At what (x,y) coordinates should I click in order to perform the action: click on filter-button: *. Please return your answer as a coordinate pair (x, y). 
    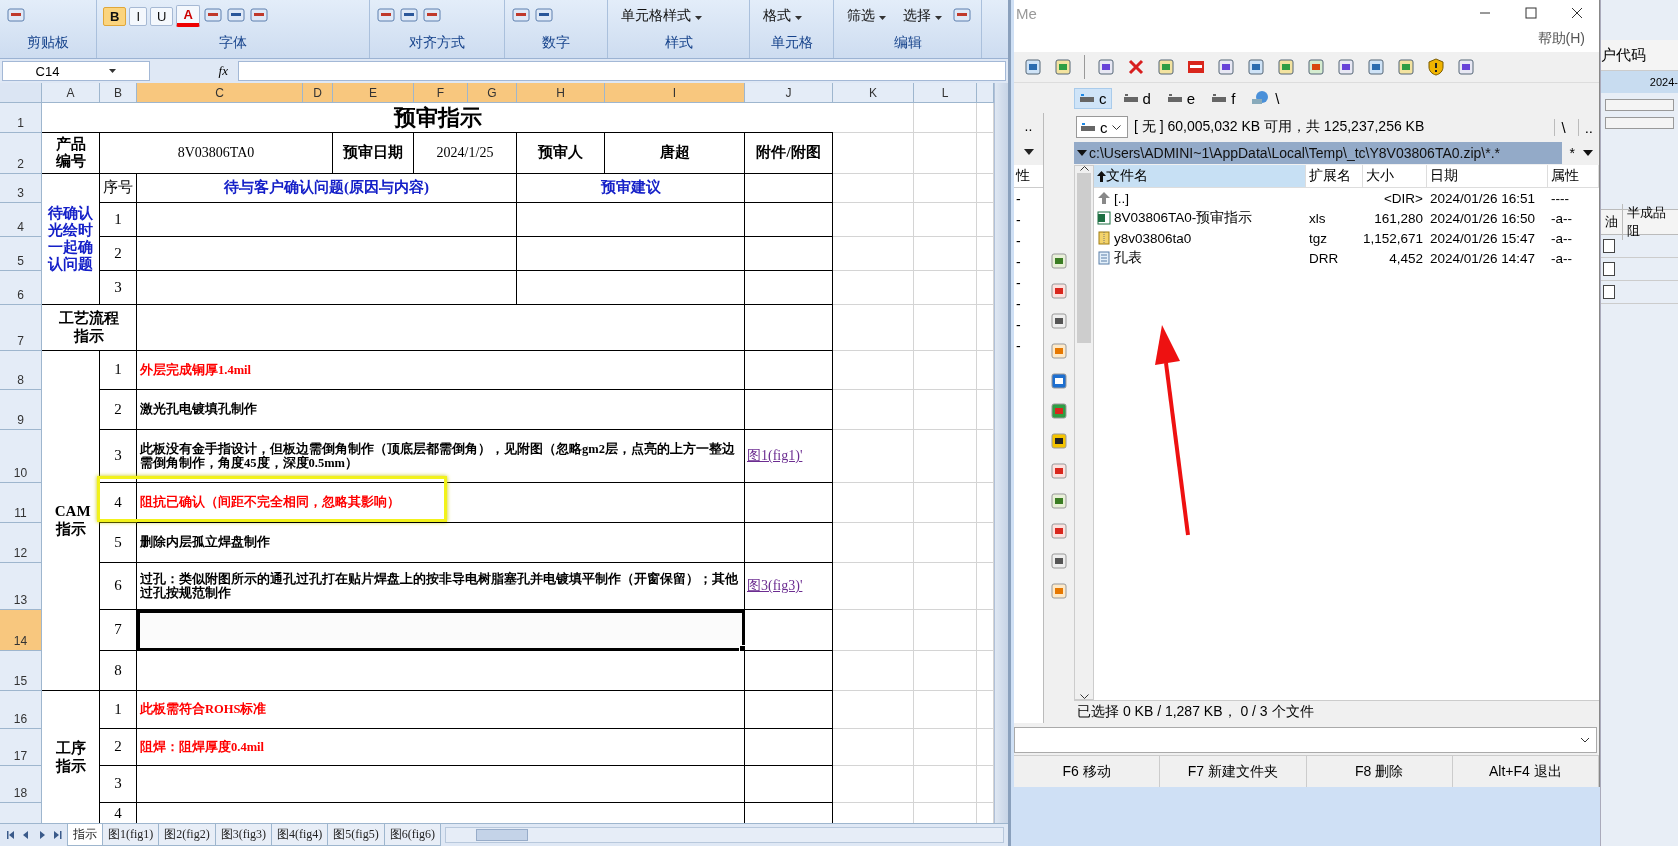
    Looking at the image, I should click on (1572, 153).